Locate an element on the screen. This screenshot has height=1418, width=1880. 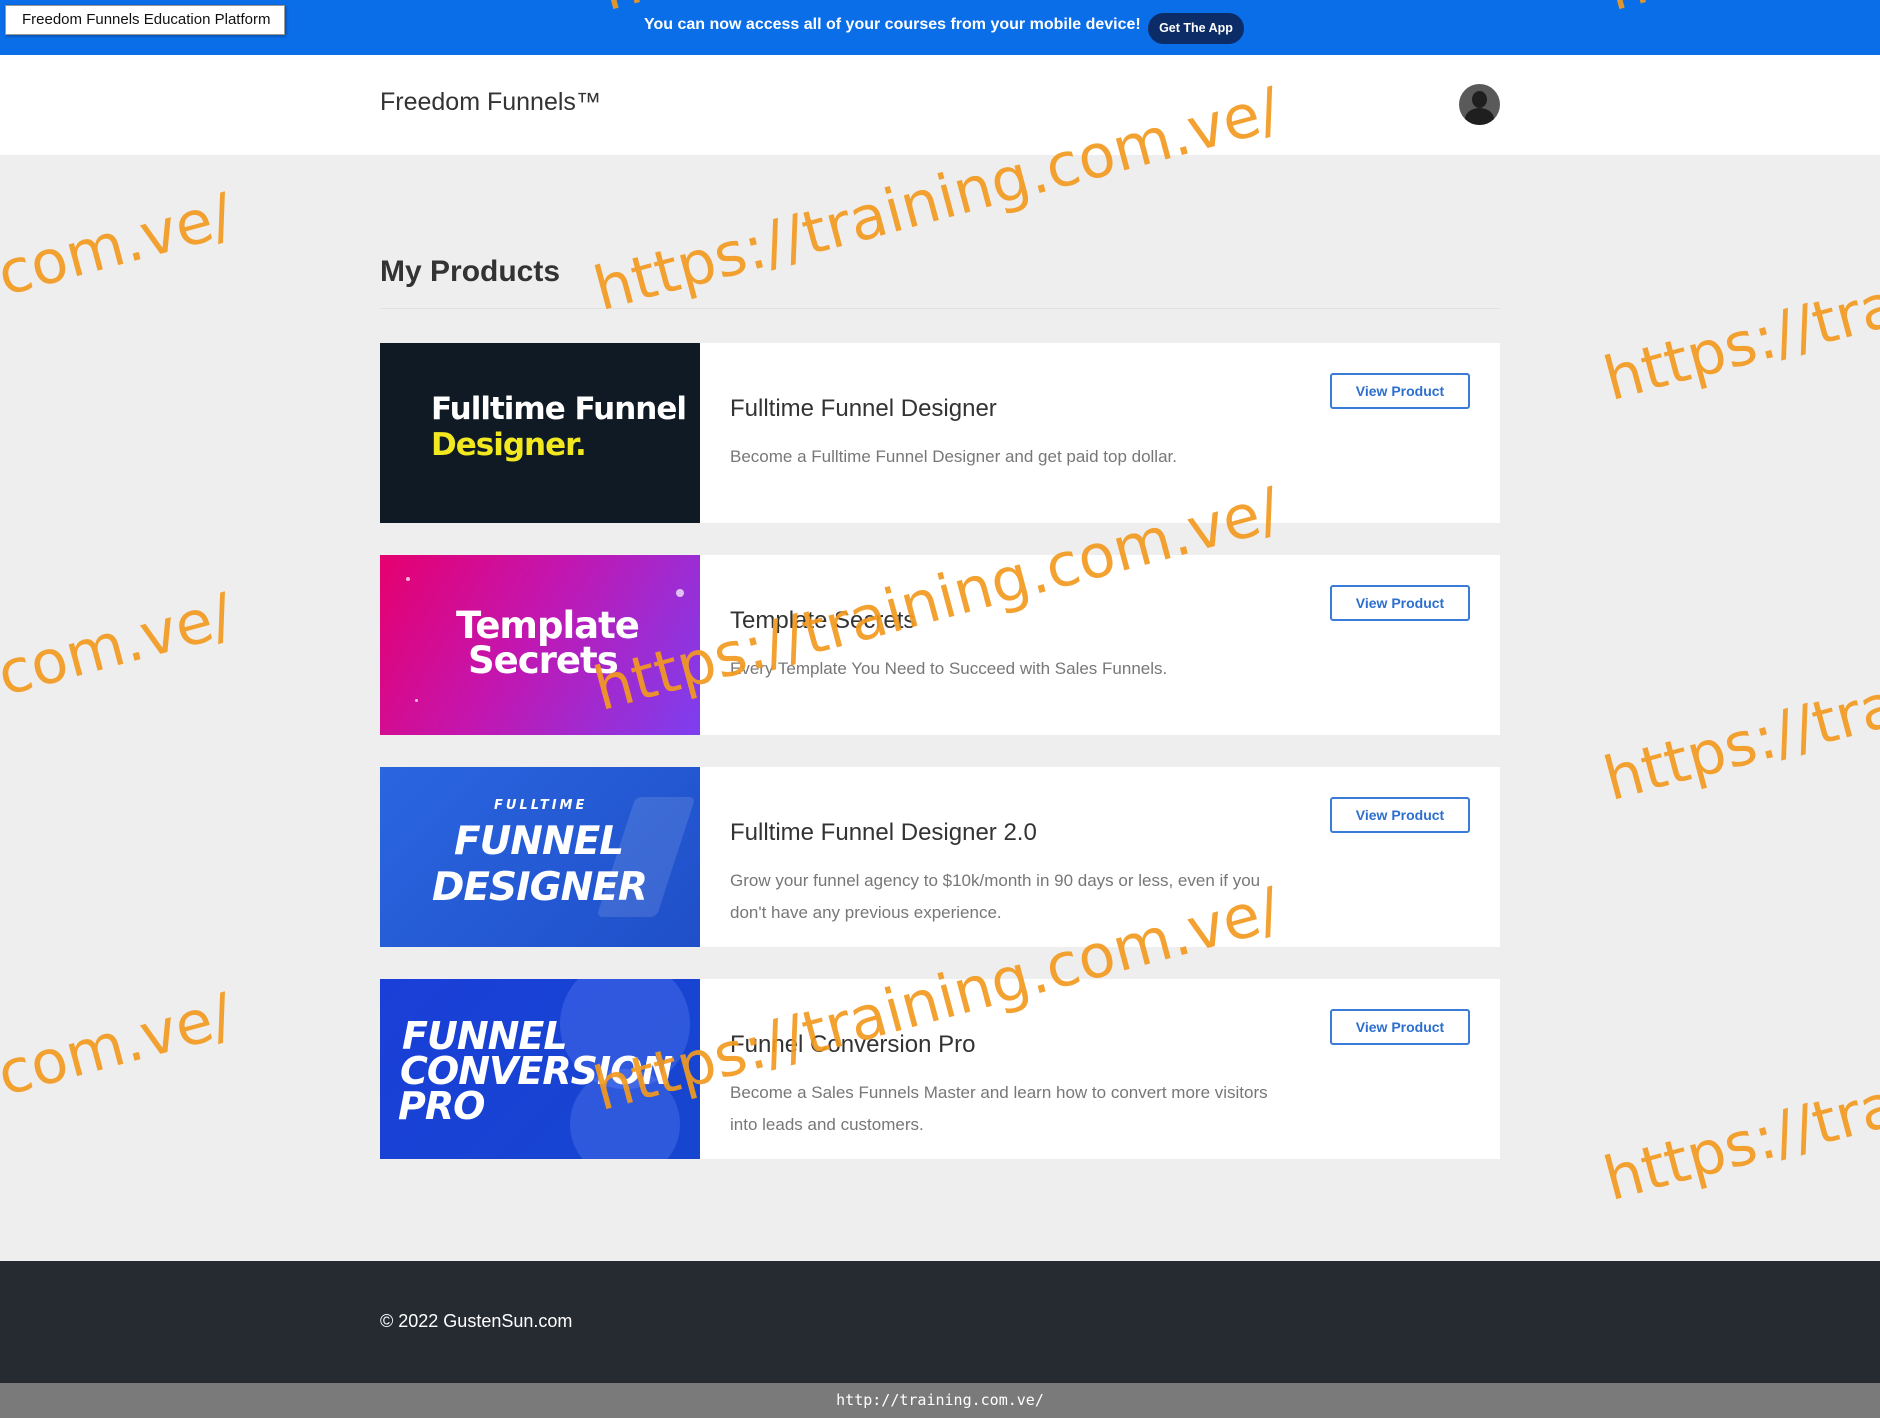
thumbnail-text: FULLTIME is located at coordinates (541, 805).